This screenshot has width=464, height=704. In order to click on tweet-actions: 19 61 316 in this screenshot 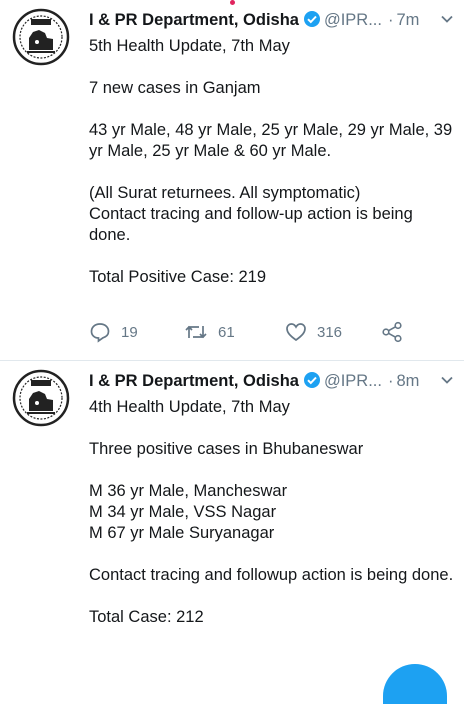, I will do `click(254, 332)`.